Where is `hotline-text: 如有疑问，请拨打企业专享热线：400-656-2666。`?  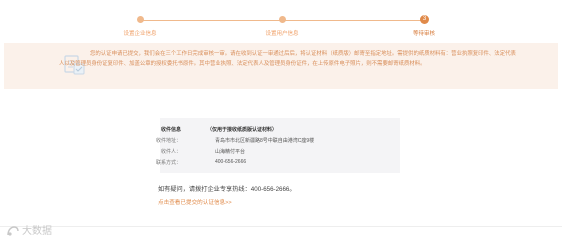 hotline-text: 如有疑问，请拨打企业专享热线：400-656-2666。 is located at coordinates (227, 189).